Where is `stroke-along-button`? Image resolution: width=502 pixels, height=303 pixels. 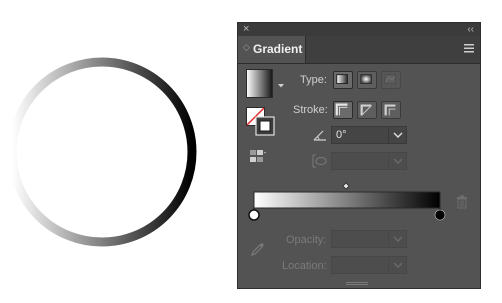
stroke-along-button is located at coordinates (367, 110).